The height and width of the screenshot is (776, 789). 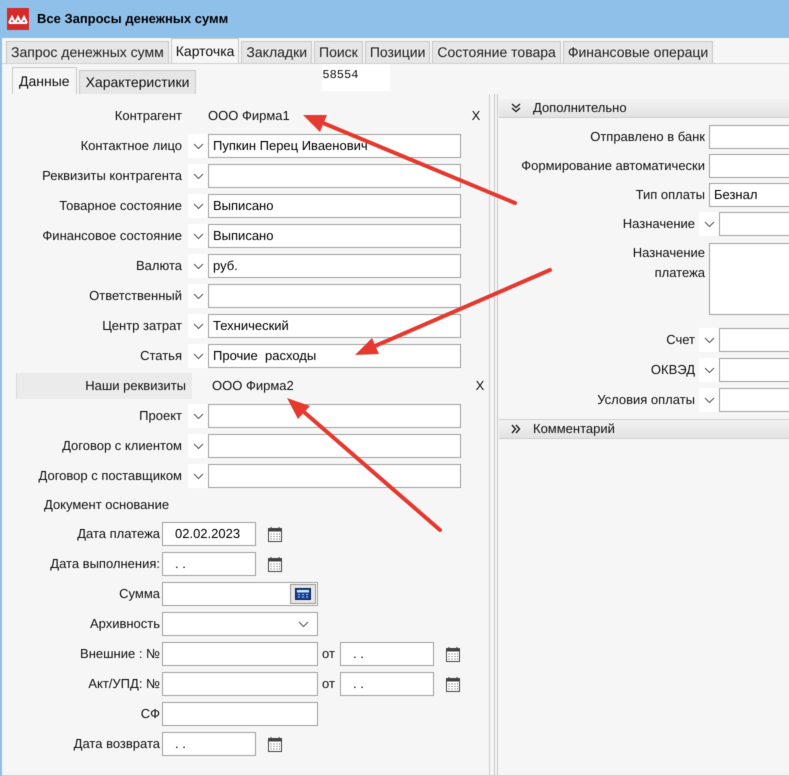 I want to click on field-label: Дата возврата, so click(x=116, y=744).